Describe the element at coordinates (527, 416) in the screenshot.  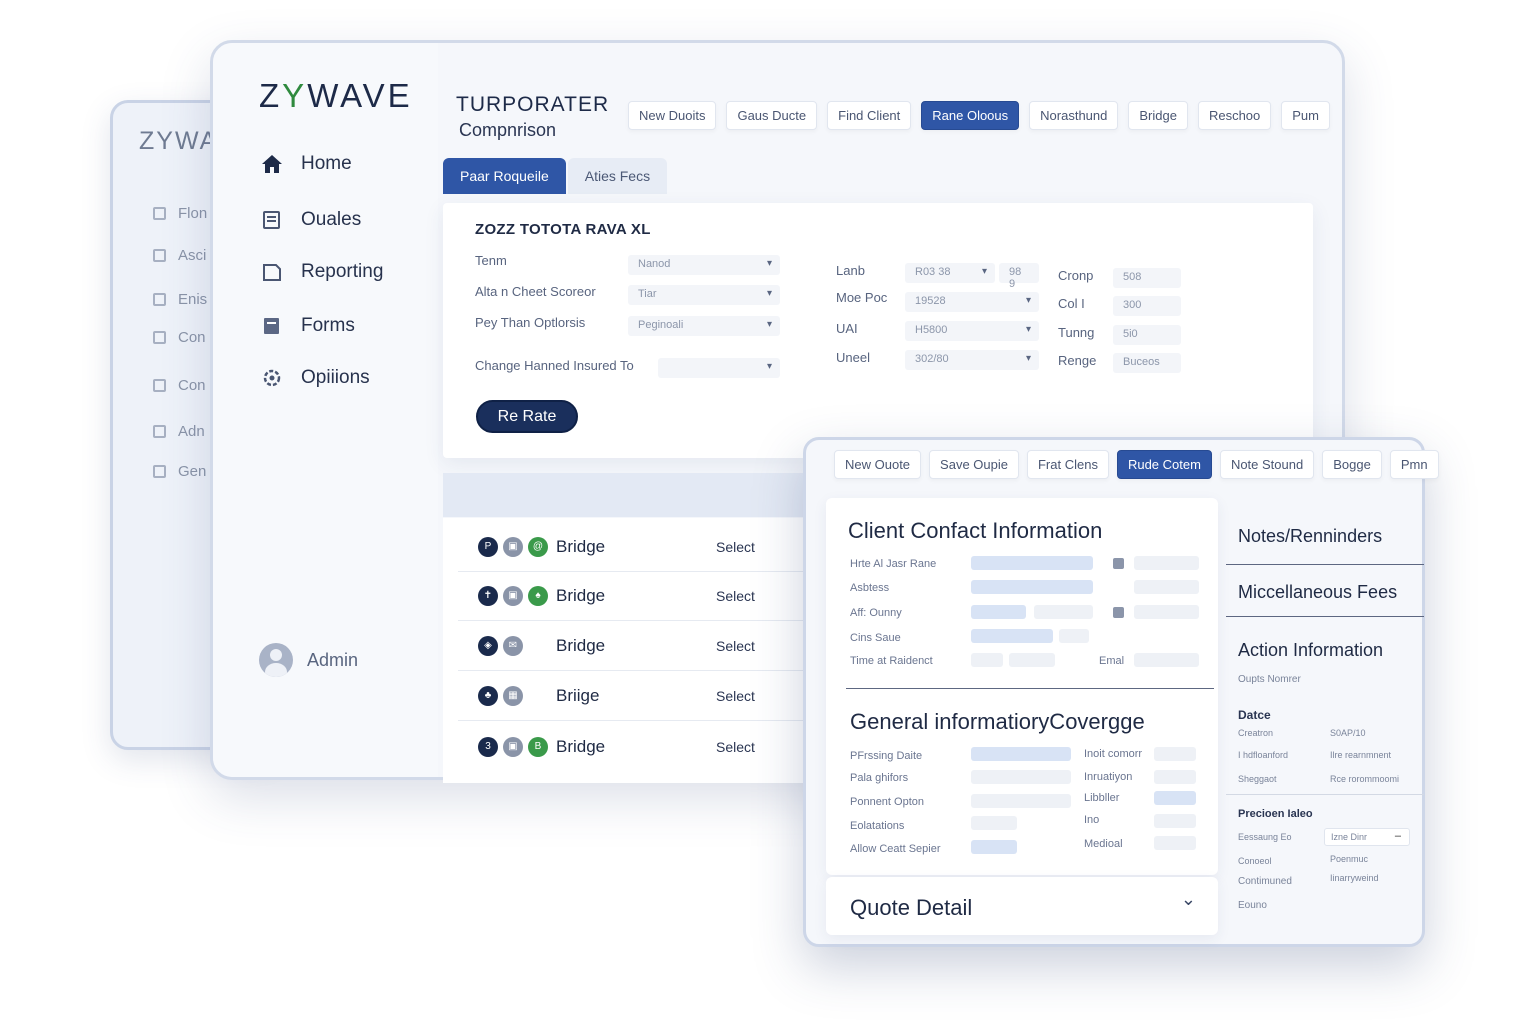
I see `rerate-button: Re Rate` at that location.